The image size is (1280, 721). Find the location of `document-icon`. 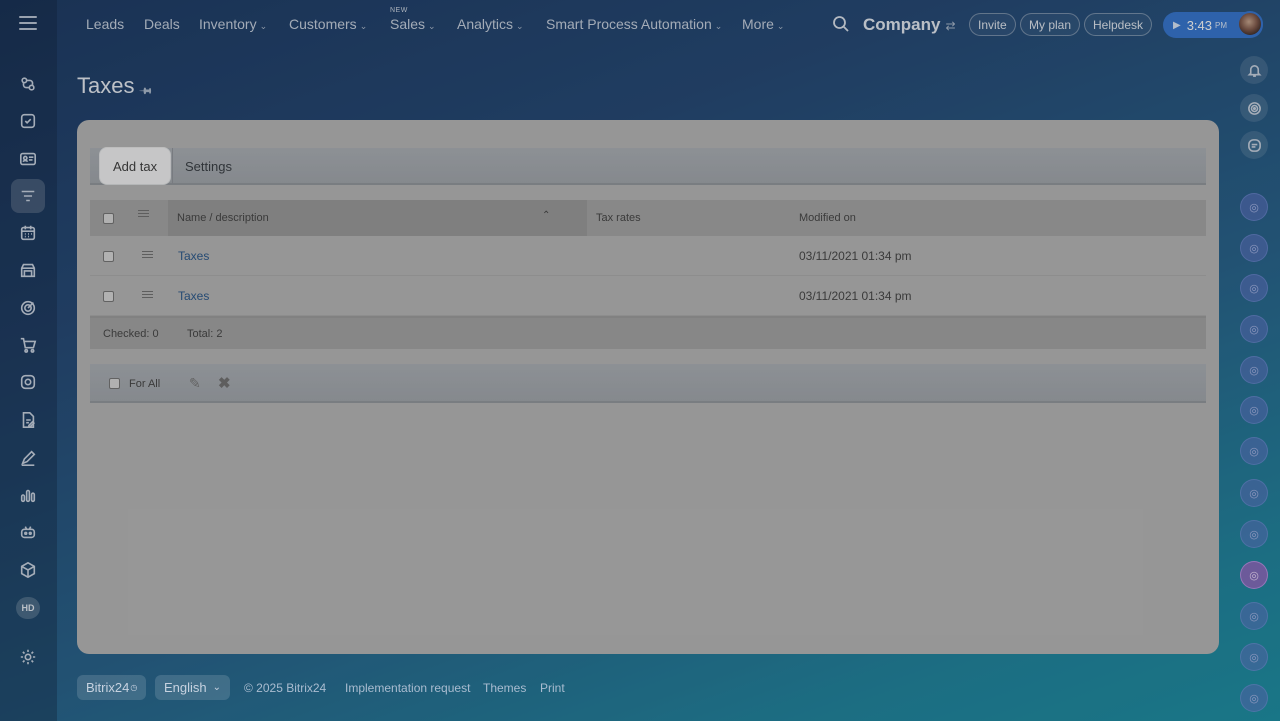

document-icon is located at coordinates (28, 420).